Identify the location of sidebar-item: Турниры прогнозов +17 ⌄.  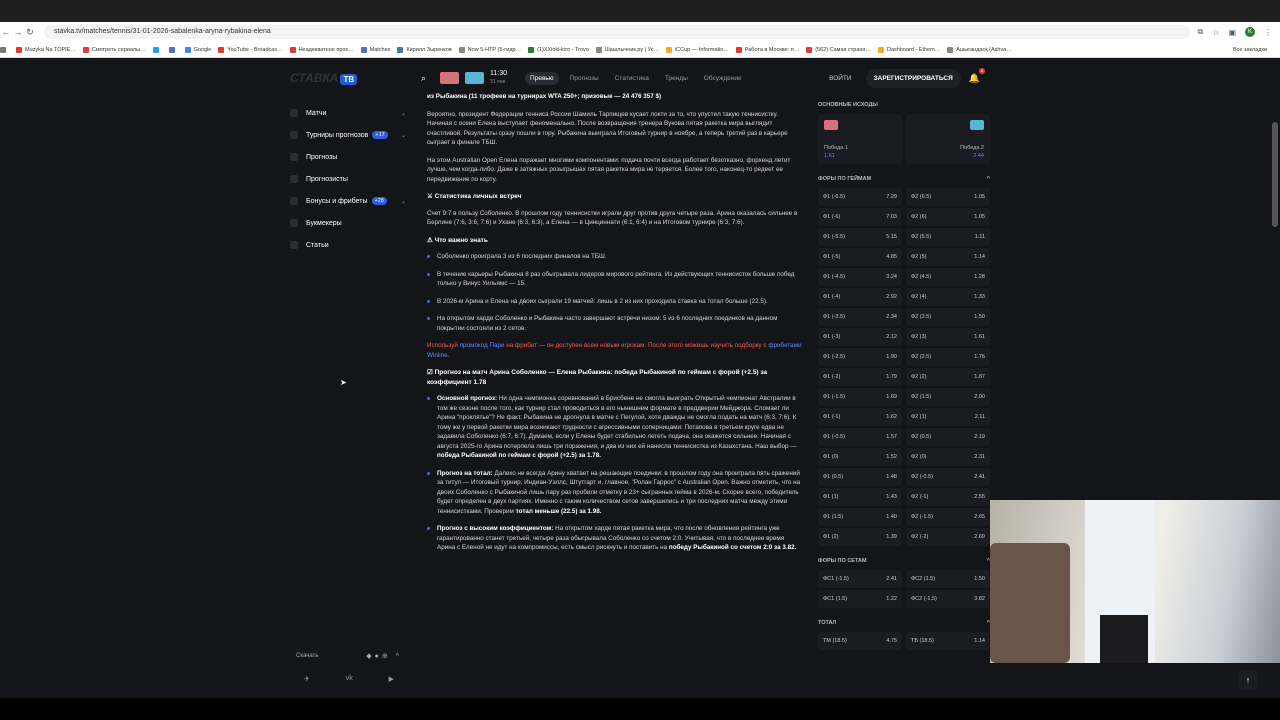
(348, 135).